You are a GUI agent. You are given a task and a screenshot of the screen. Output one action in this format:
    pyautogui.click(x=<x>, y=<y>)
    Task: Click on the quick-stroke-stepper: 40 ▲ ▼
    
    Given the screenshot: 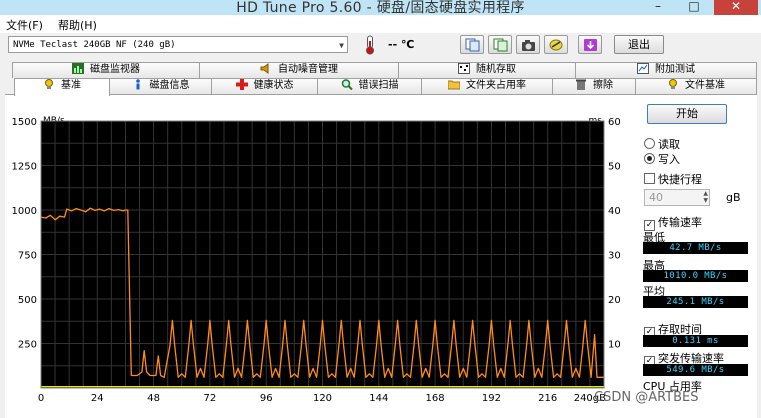 What is the action you would take?
    pyautogui.click(x=677, y=197)
    